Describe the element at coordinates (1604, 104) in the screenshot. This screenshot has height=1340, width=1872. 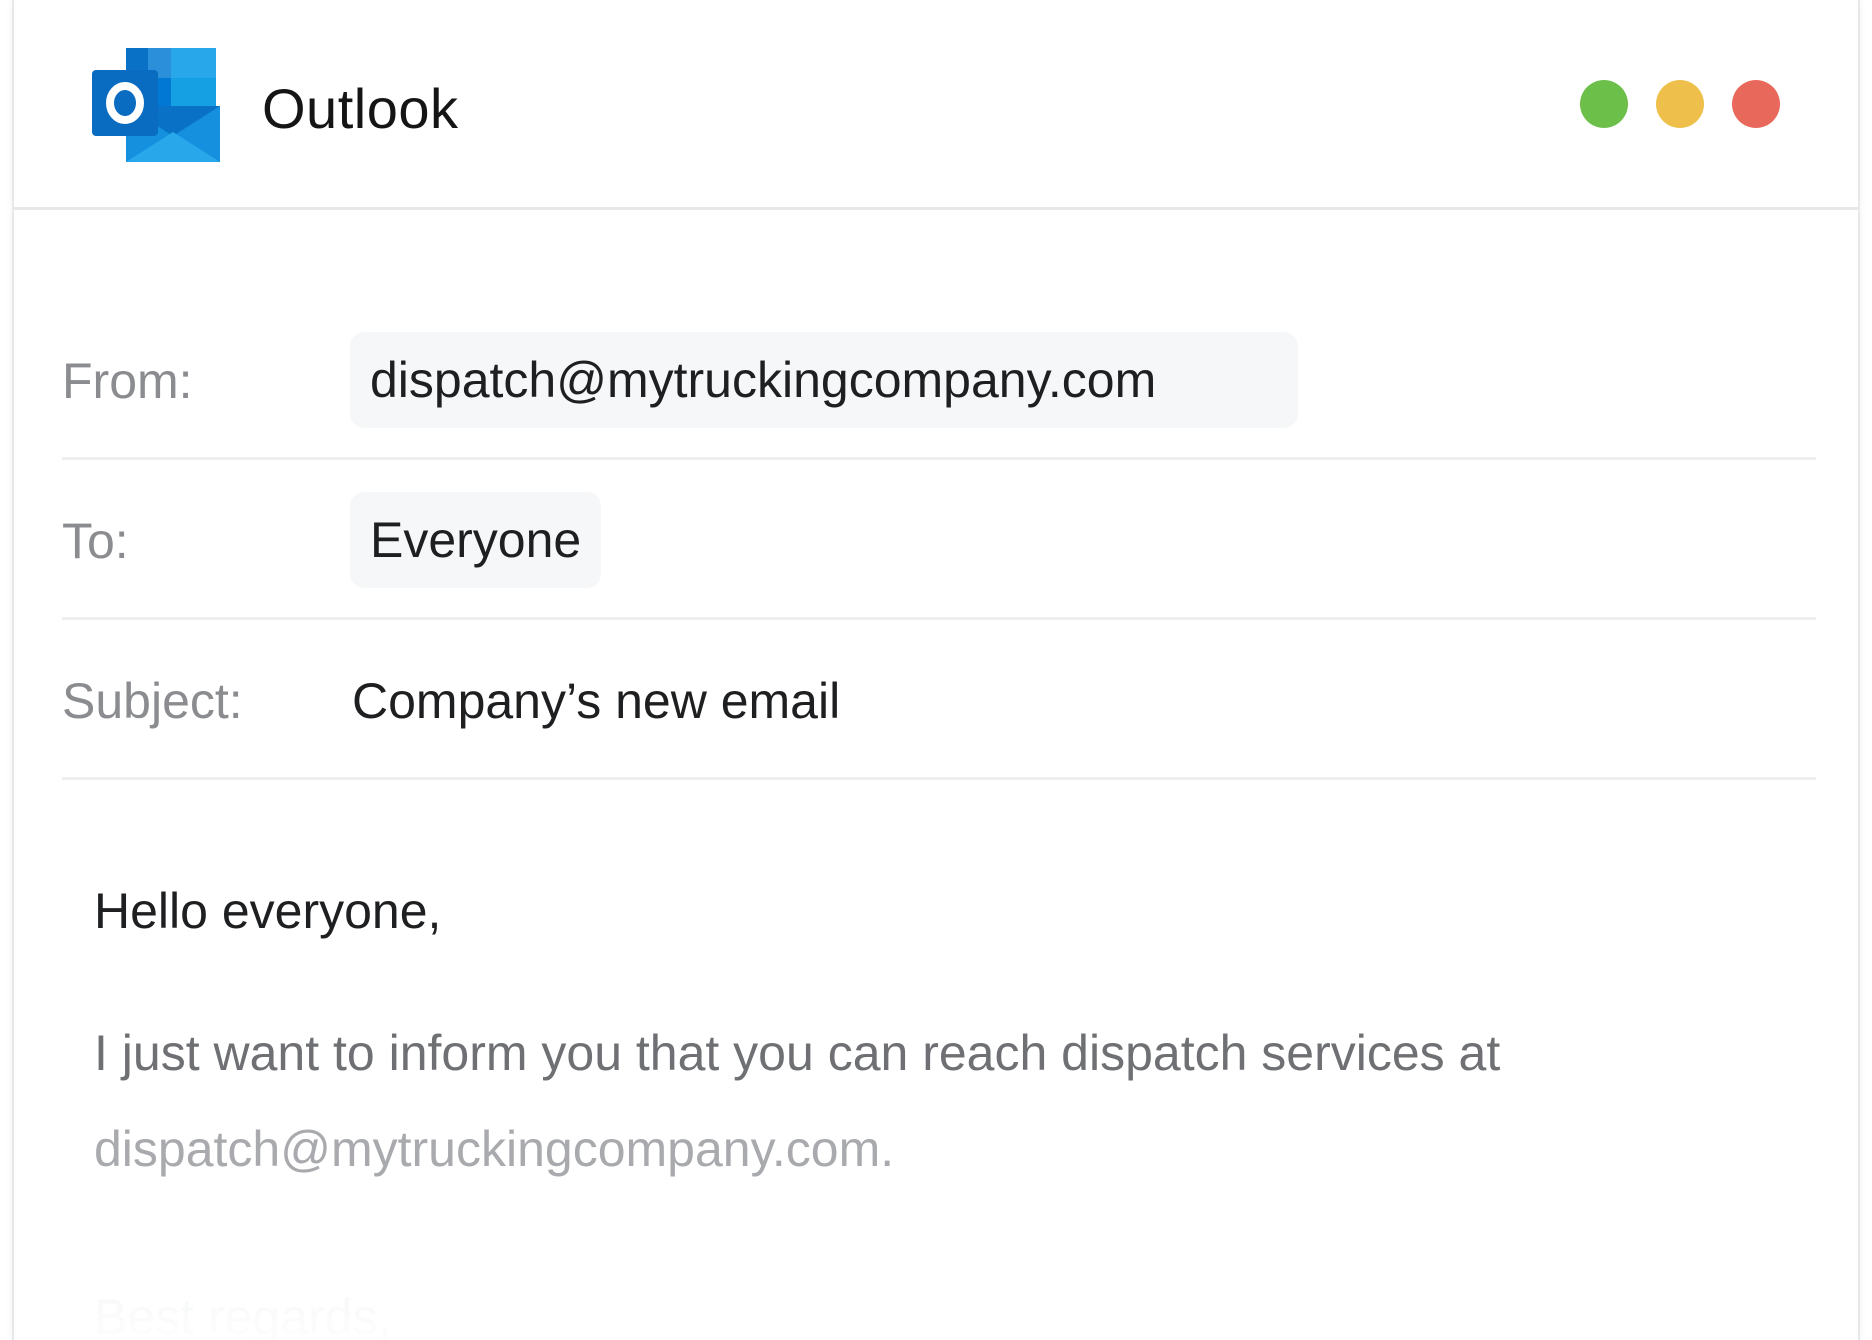
I see `maximize-button` at that location.